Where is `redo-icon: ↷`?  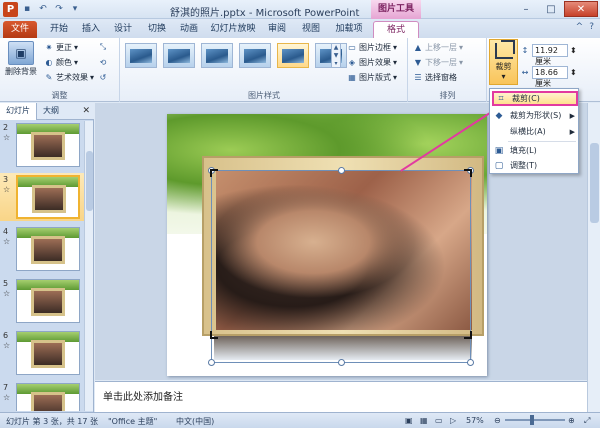 redo-icon: ↷ is located at coordinates (59, 9).